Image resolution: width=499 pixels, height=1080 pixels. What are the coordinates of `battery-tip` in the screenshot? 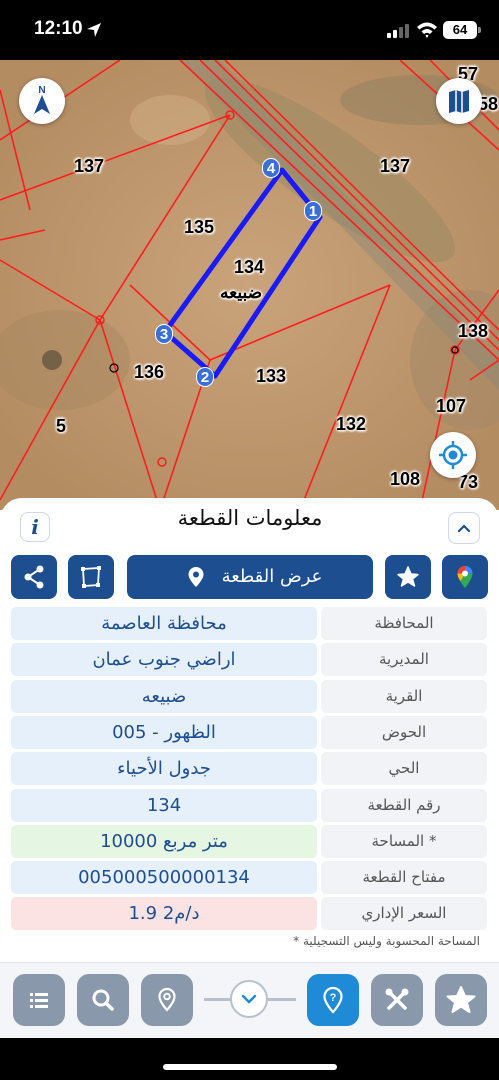 It's located at (479, 30).